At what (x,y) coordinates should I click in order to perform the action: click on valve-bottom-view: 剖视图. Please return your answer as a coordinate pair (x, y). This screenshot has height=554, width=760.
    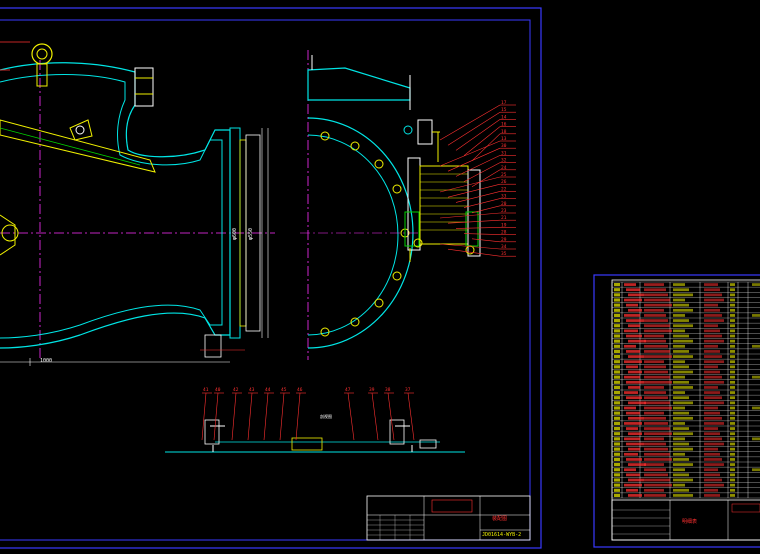
    Looking at the image, I should click on (315, 433).